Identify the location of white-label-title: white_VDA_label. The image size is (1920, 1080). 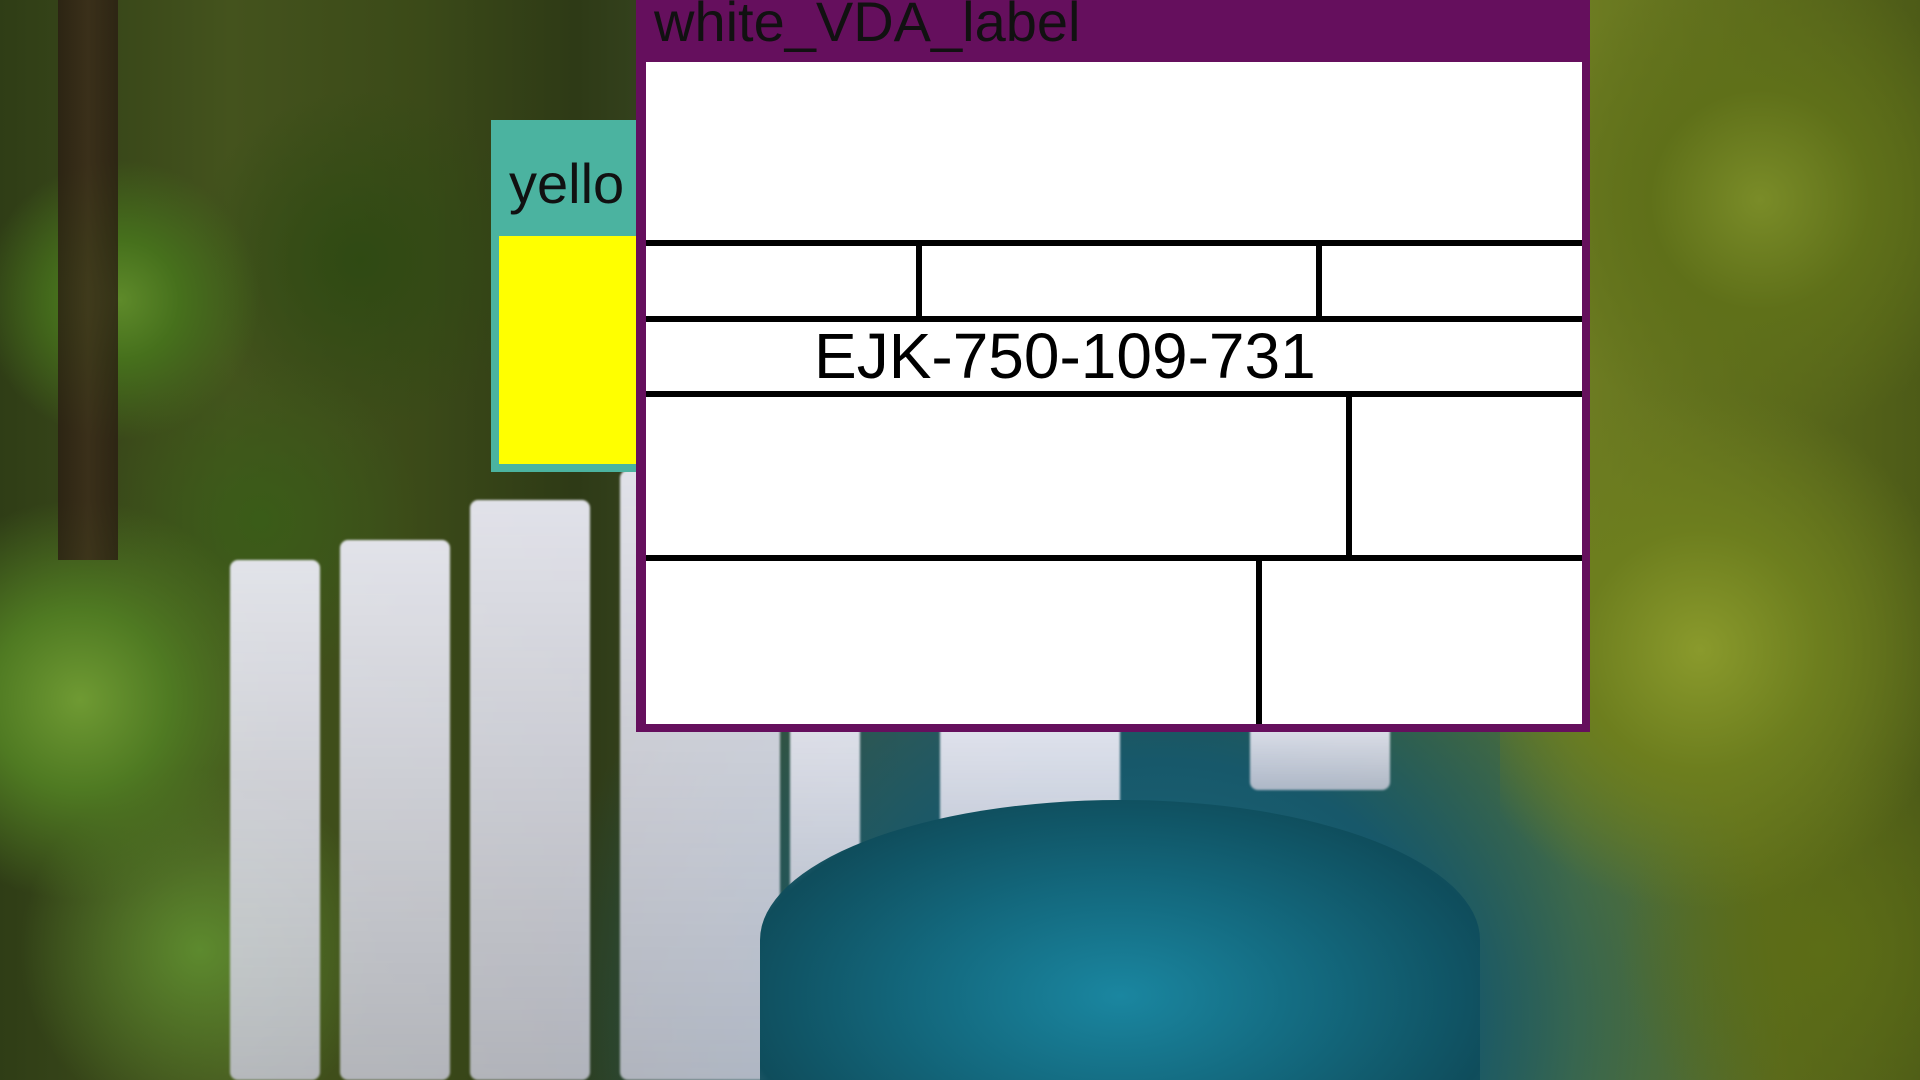
(867, 26).